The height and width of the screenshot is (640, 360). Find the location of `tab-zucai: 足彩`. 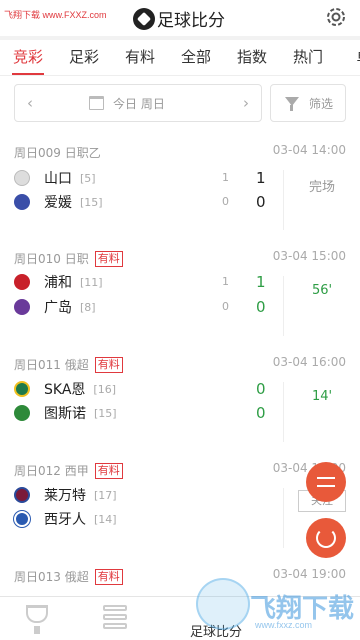

tab-zucai: 足彩 is located at coordinates (84, 57).